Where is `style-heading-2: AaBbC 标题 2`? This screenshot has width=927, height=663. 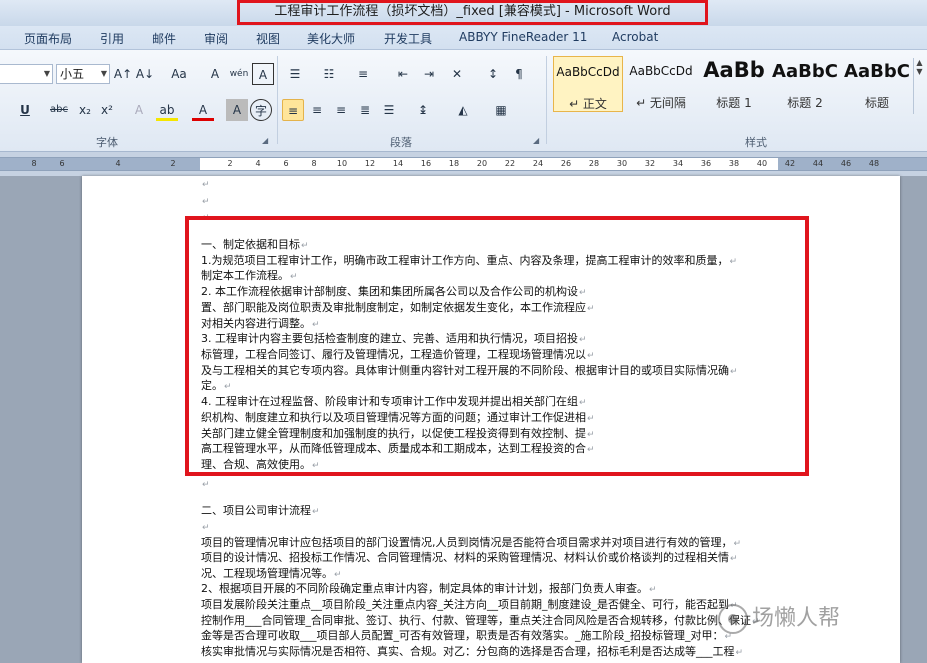
style-heading-2: AaBbC 标题 2 is located at coordinates (805, 84).